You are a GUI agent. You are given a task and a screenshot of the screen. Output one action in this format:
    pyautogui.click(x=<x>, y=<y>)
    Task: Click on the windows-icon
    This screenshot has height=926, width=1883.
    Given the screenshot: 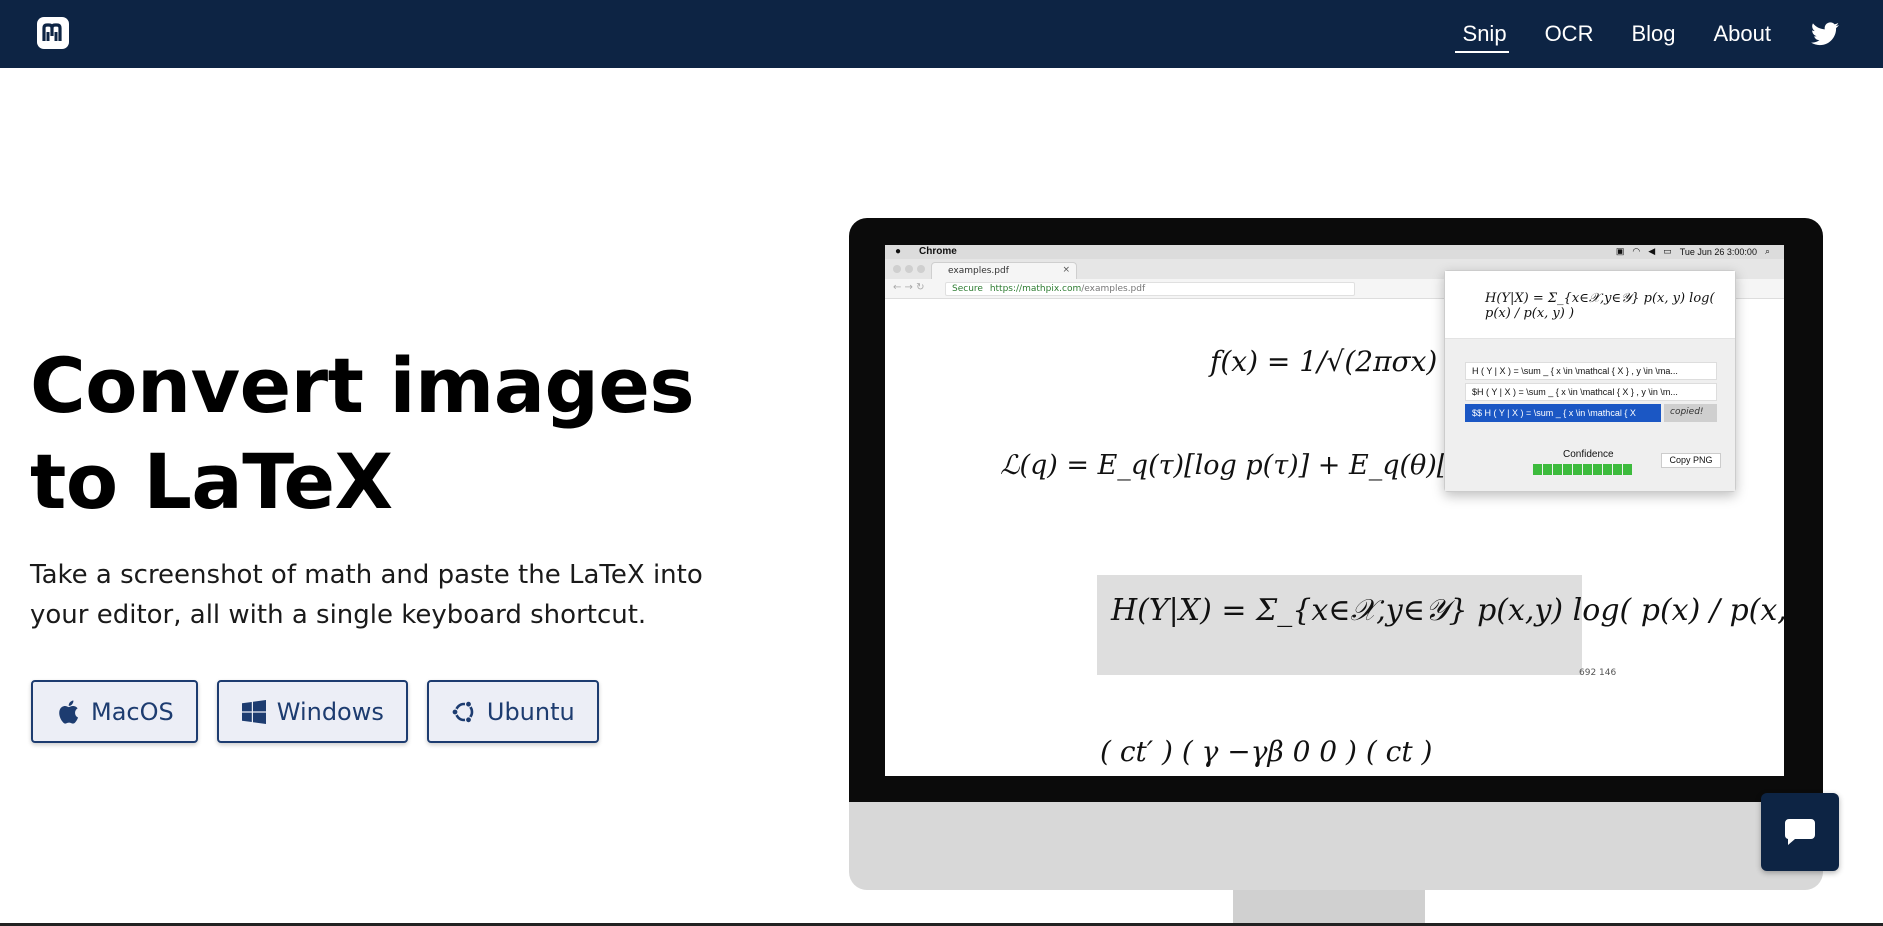 What is the action you would take?
    pyautogui.click(x=254, y=712)
    